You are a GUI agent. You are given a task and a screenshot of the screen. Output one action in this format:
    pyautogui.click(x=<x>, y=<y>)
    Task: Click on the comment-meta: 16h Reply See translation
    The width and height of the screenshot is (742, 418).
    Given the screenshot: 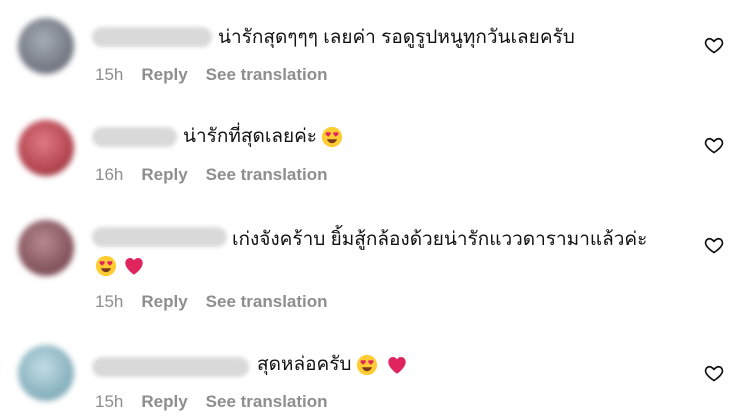 What is the action you would take?
    pyautogui.click(x=211, y=175)
    